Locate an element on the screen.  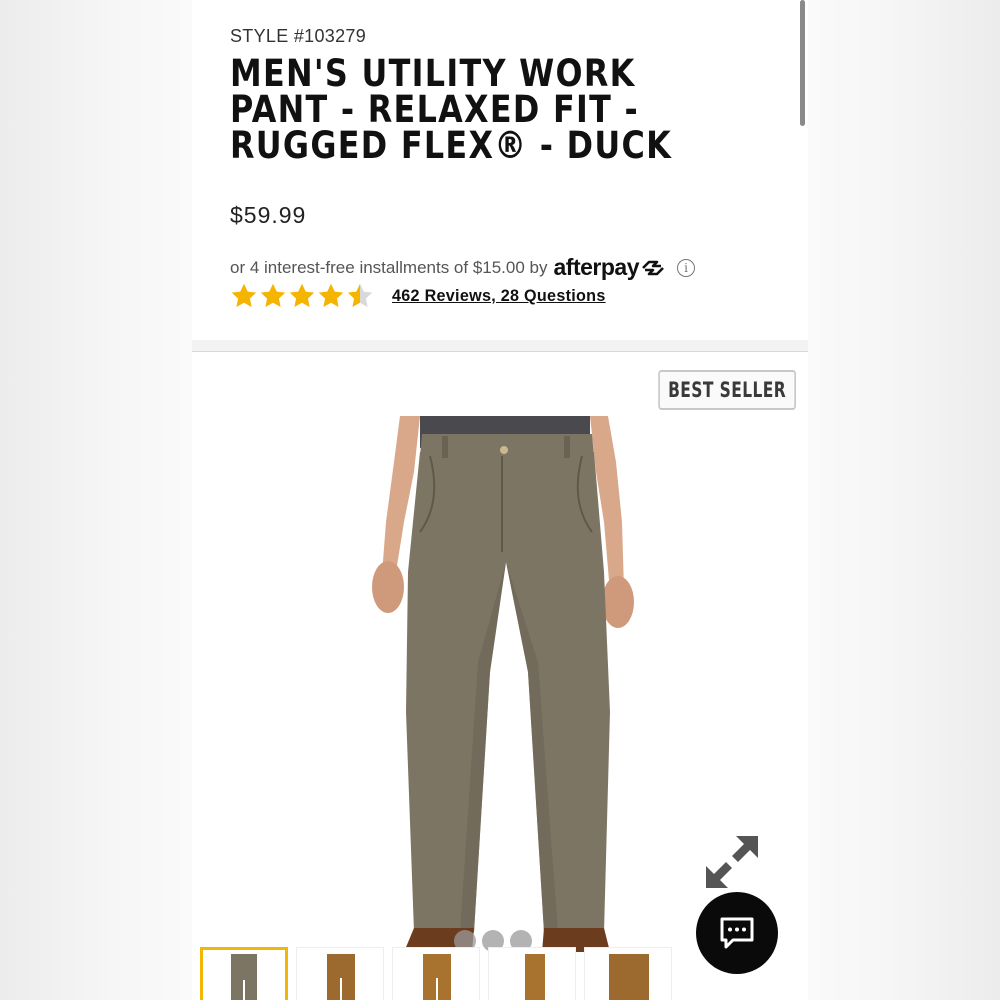
star-rating is located at coordinates (302, 296).